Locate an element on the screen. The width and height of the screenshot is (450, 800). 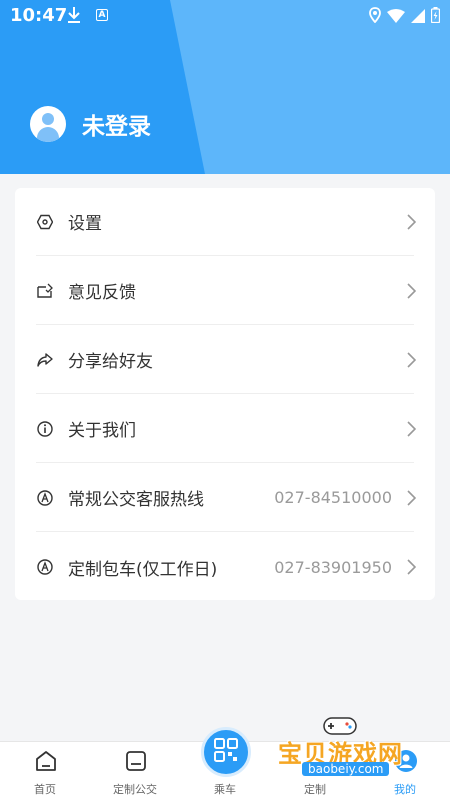
menu-item-bus-hotline: 常规公交客服热线 027-84510000 is located at coordinates (226, 498).